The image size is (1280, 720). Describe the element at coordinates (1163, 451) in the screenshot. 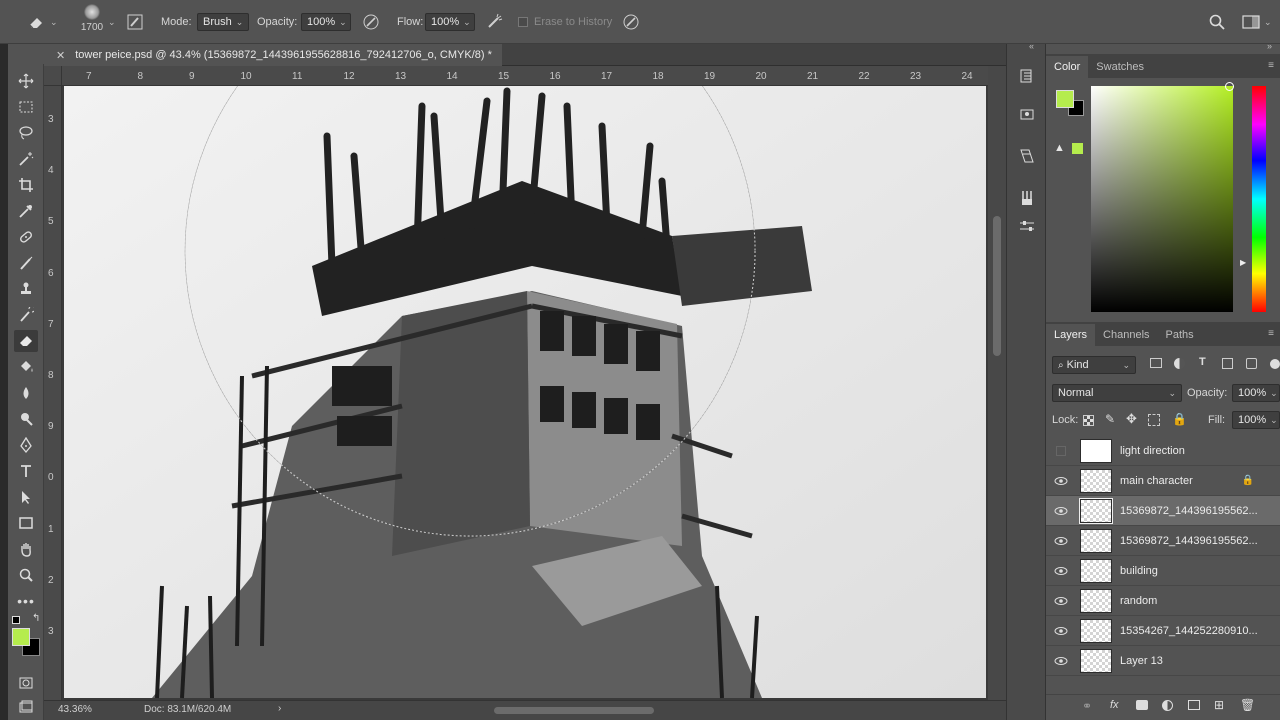

I see `layer-row: light direction` at that location.